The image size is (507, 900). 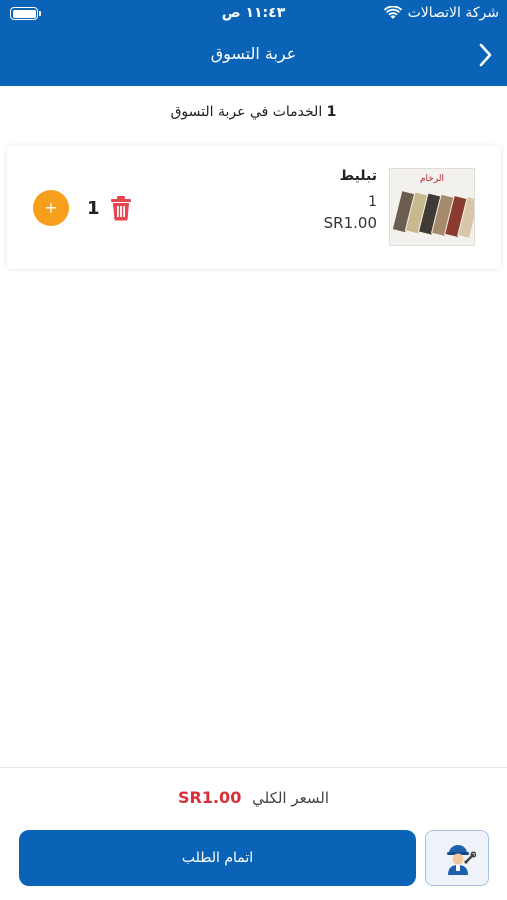 What do you see at coordinates (453, 13) in the screenshot?
I see `carrier-name: شركة الاتصالات` at bounding box center [453, 13].